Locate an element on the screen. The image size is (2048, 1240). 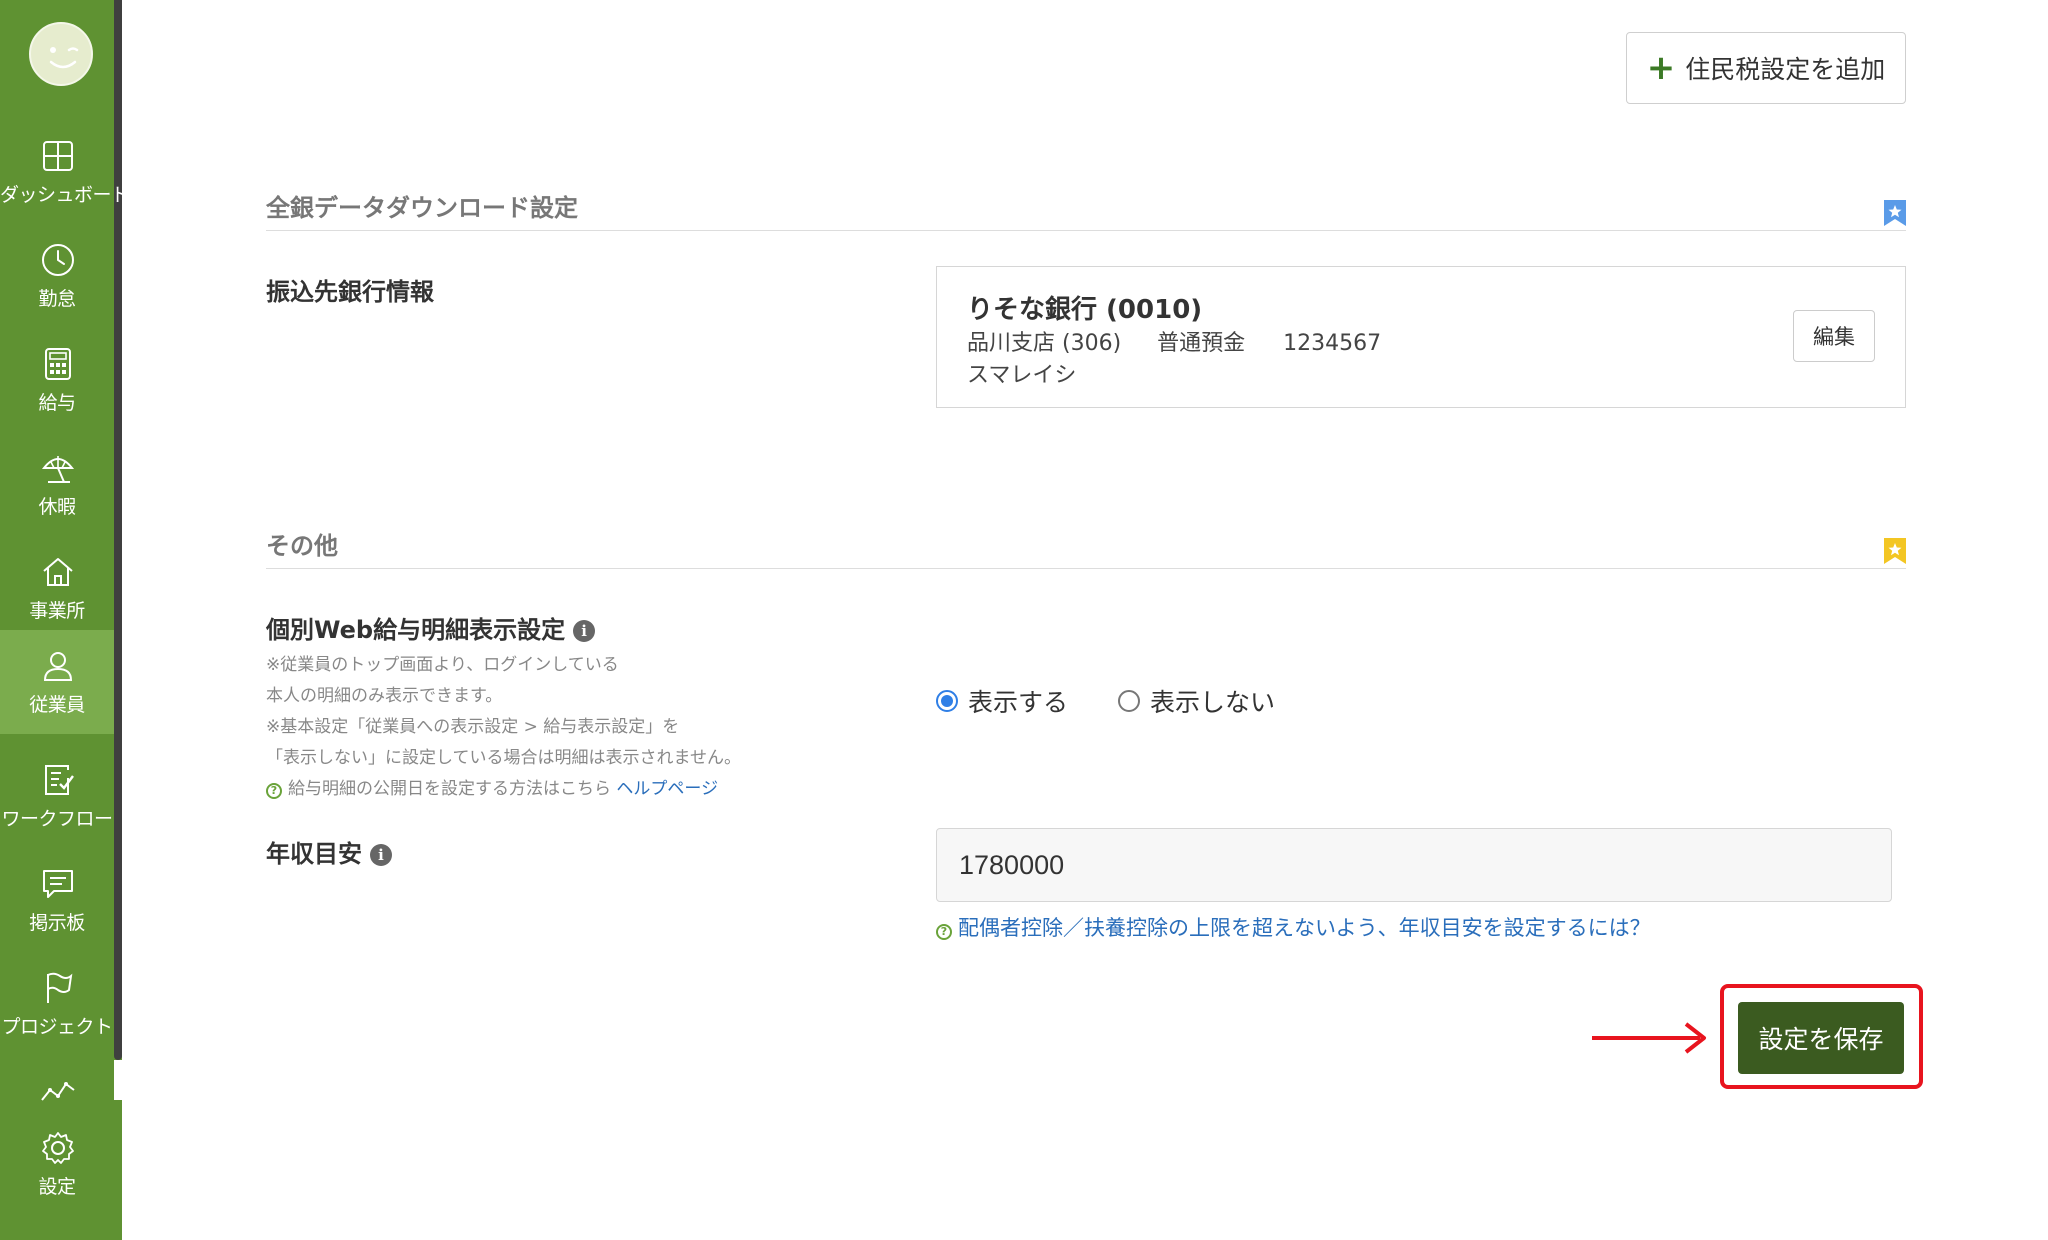
sidebar-item-settings: 設定 is located at coordinates (57, 1162).